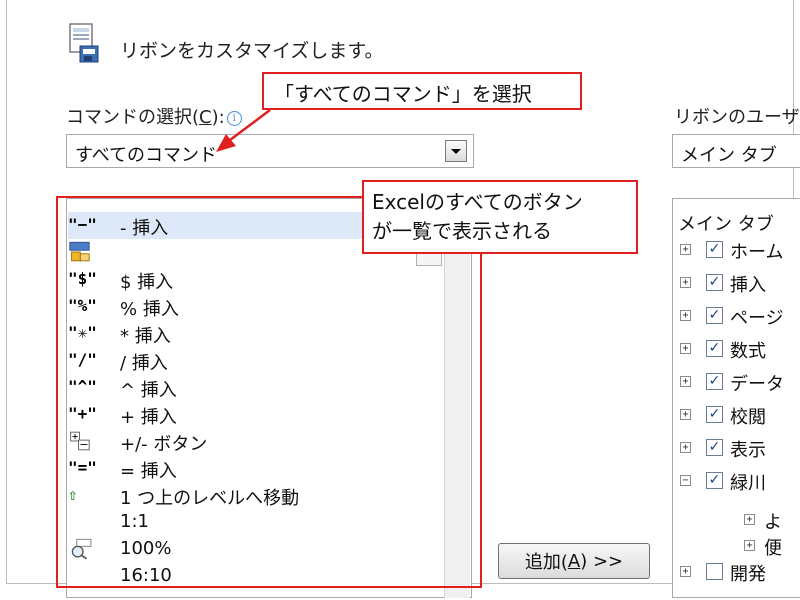 This screenshot has width=800, height=600. Describe the element at coordinates (234, 118) in the screenshot. I see `info-icon: i` at that location.